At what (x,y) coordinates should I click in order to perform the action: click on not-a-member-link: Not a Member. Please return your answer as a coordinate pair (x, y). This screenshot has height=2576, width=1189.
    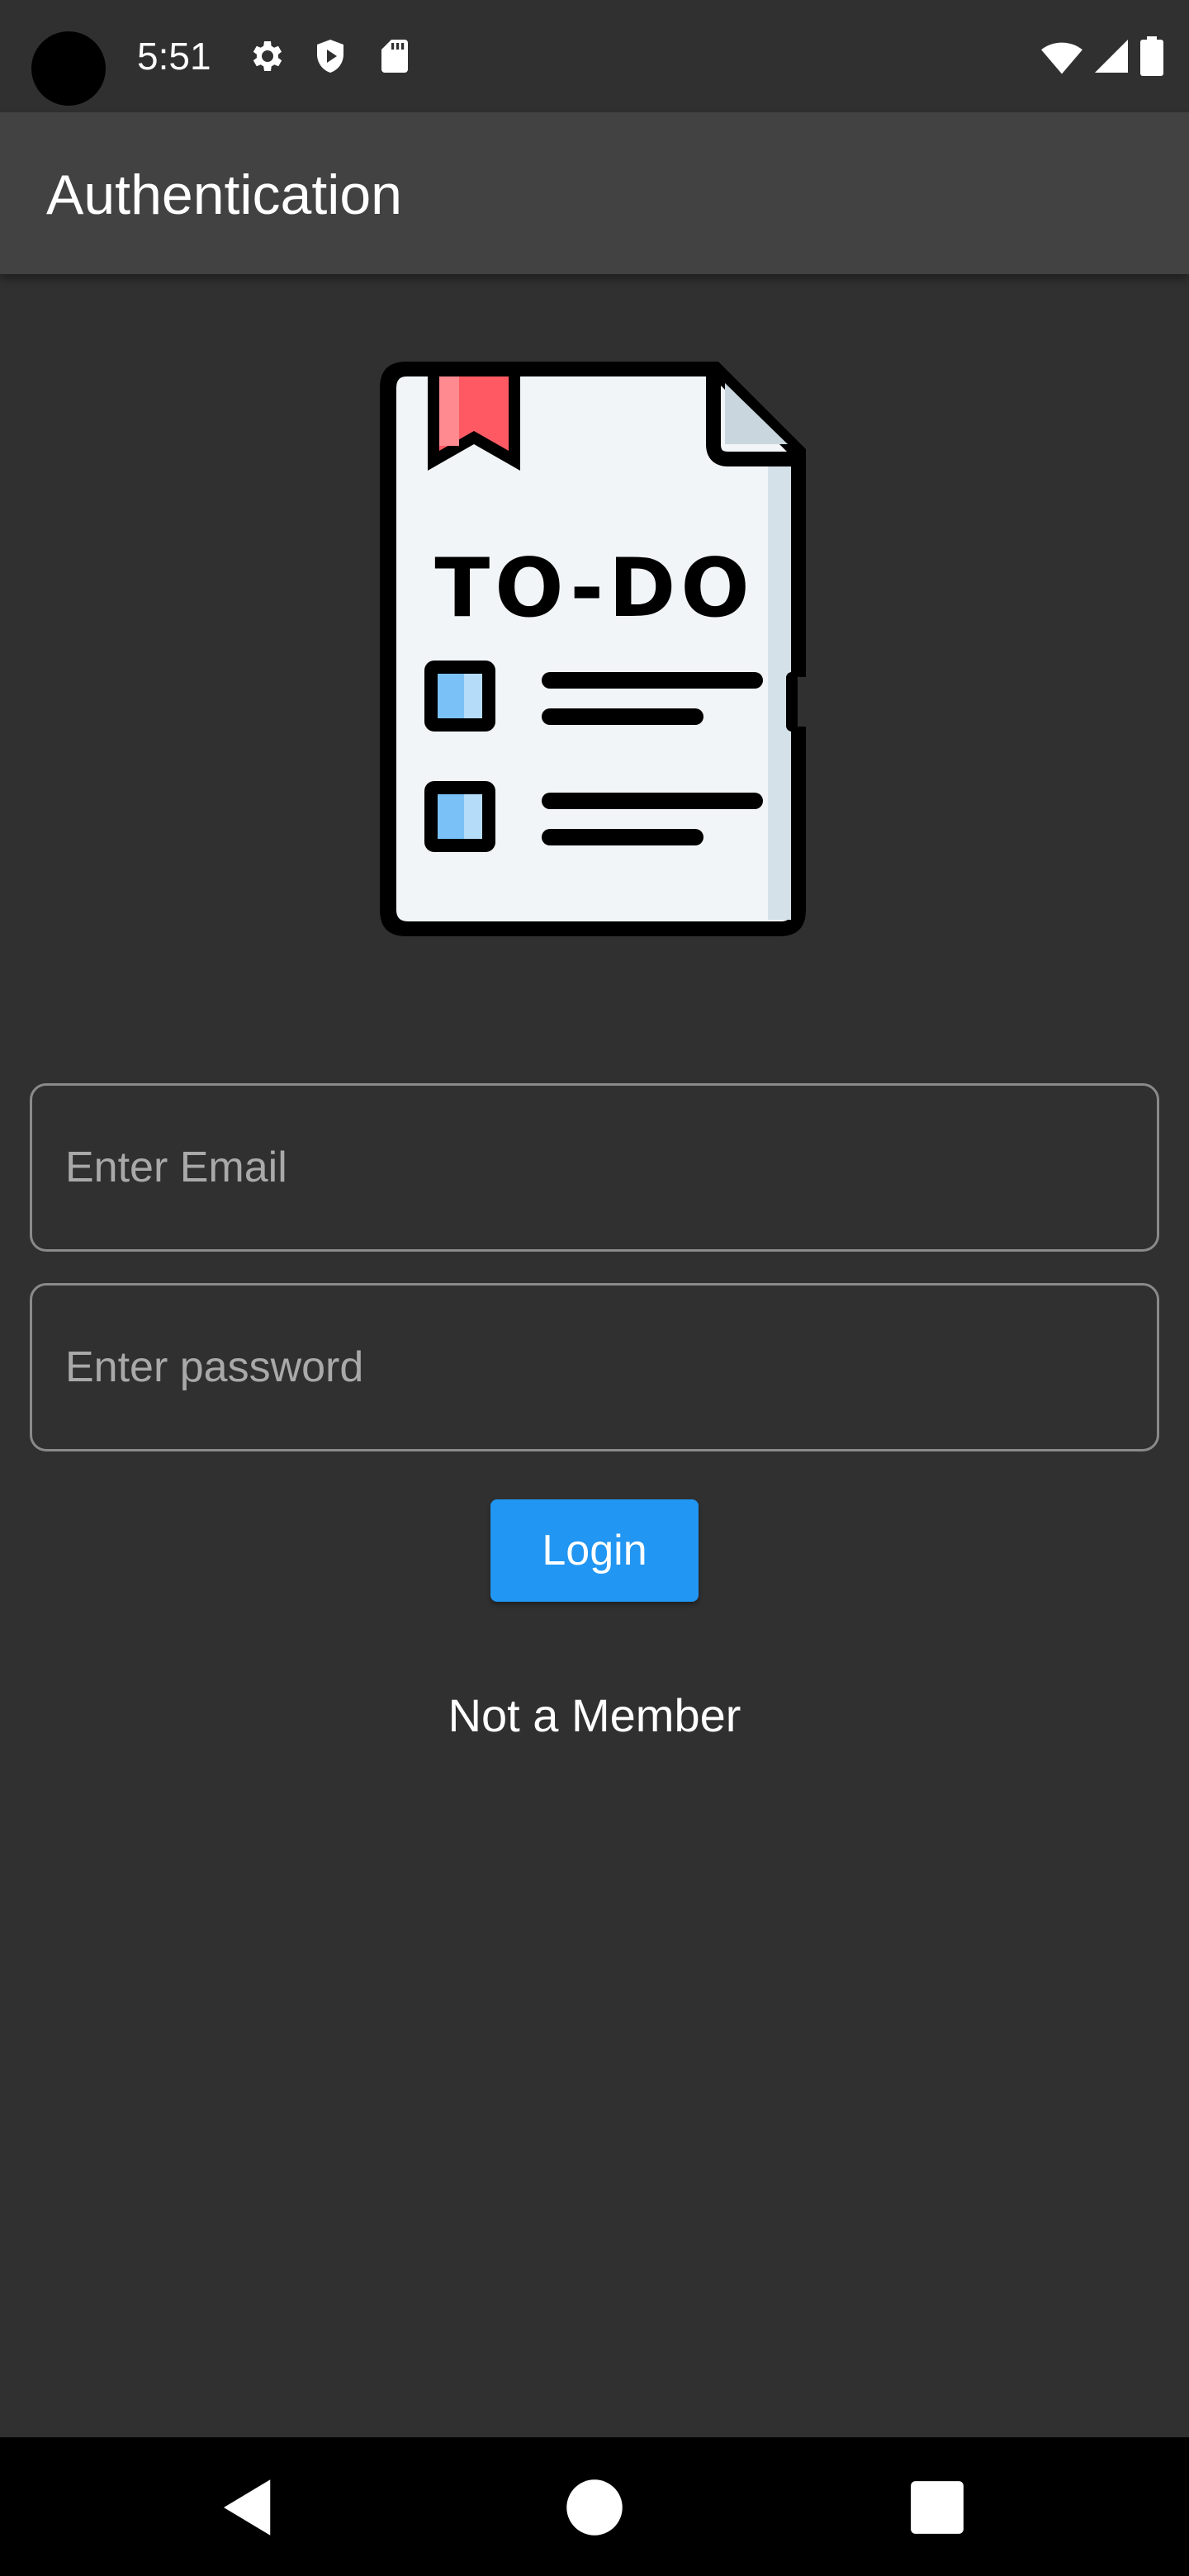
    Looking at the image, I should click on (594, 1715).